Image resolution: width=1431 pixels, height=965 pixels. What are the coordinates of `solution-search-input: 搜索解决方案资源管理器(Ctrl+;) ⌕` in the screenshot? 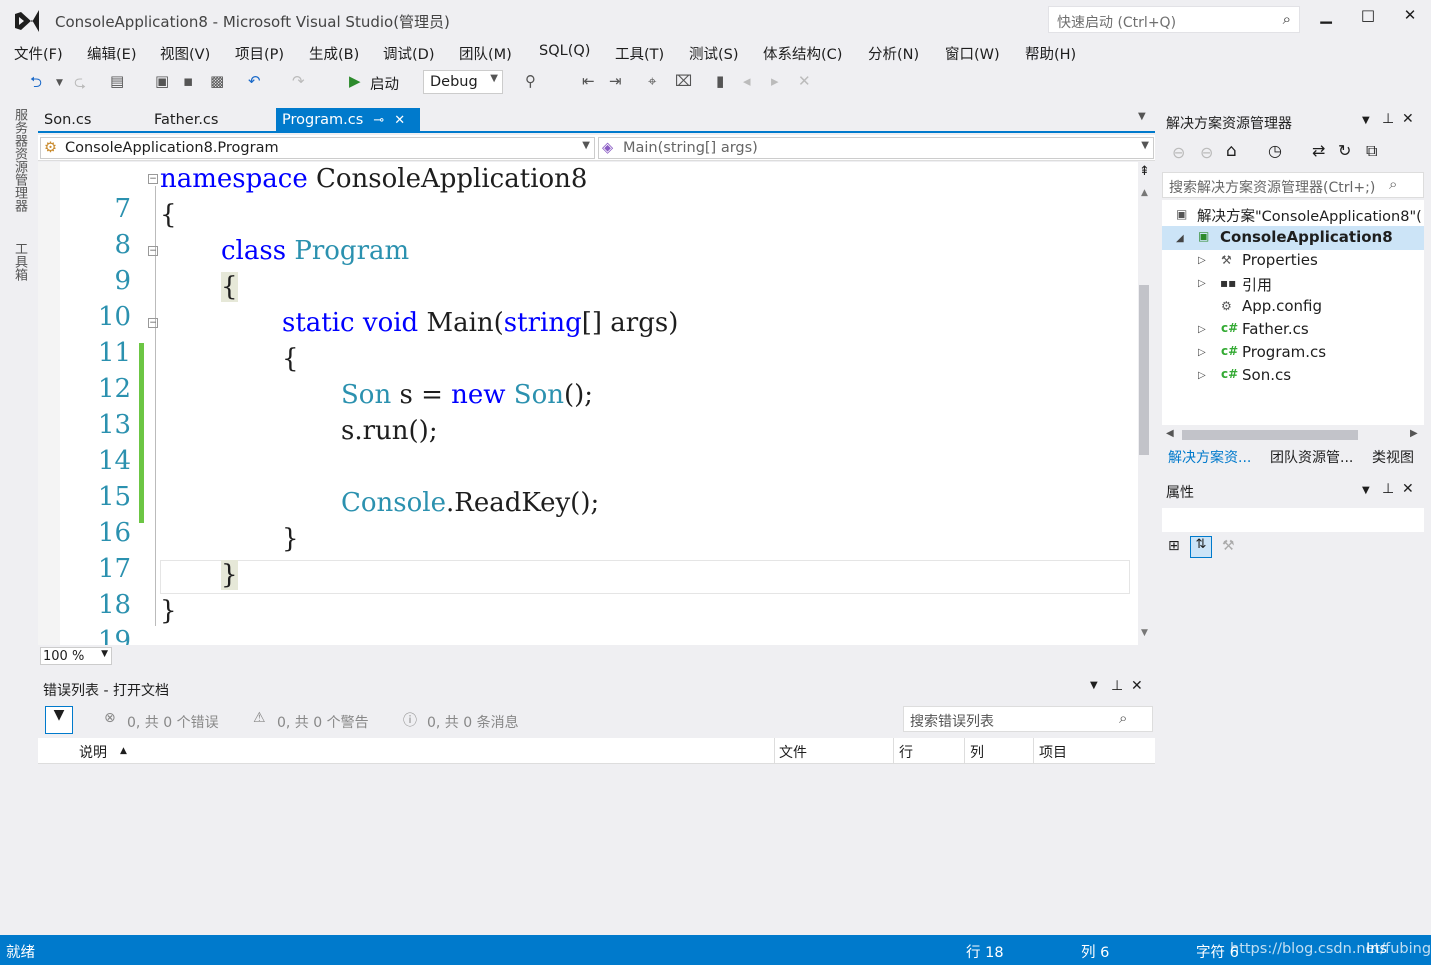 It's located at (1293, 185).